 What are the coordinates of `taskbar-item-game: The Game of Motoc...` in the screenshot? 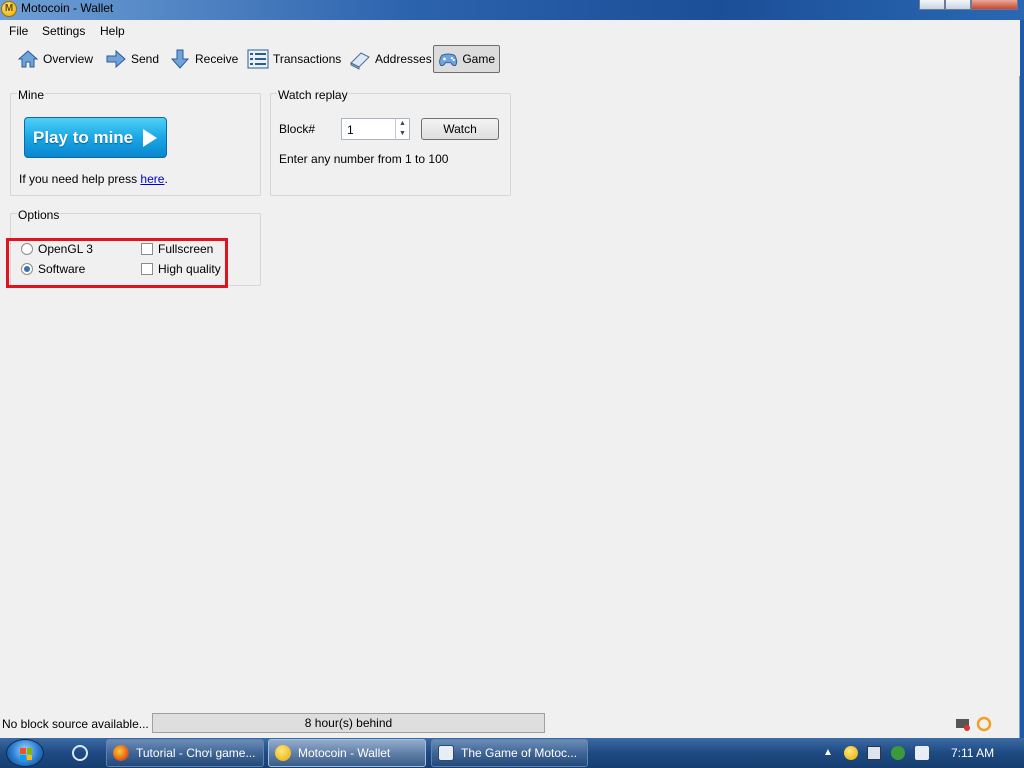 It's located at (509, 753).